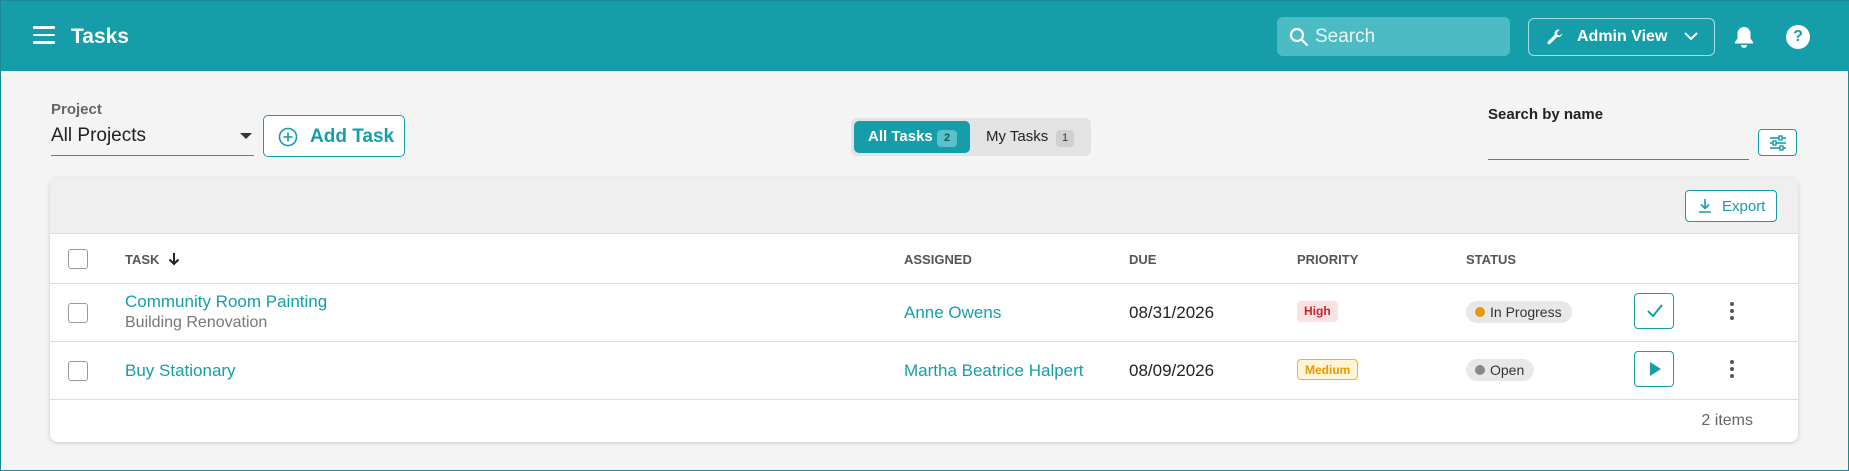 This screenshot has width=1849, height=471. I want to click on check-icon, so click(1655, 311).